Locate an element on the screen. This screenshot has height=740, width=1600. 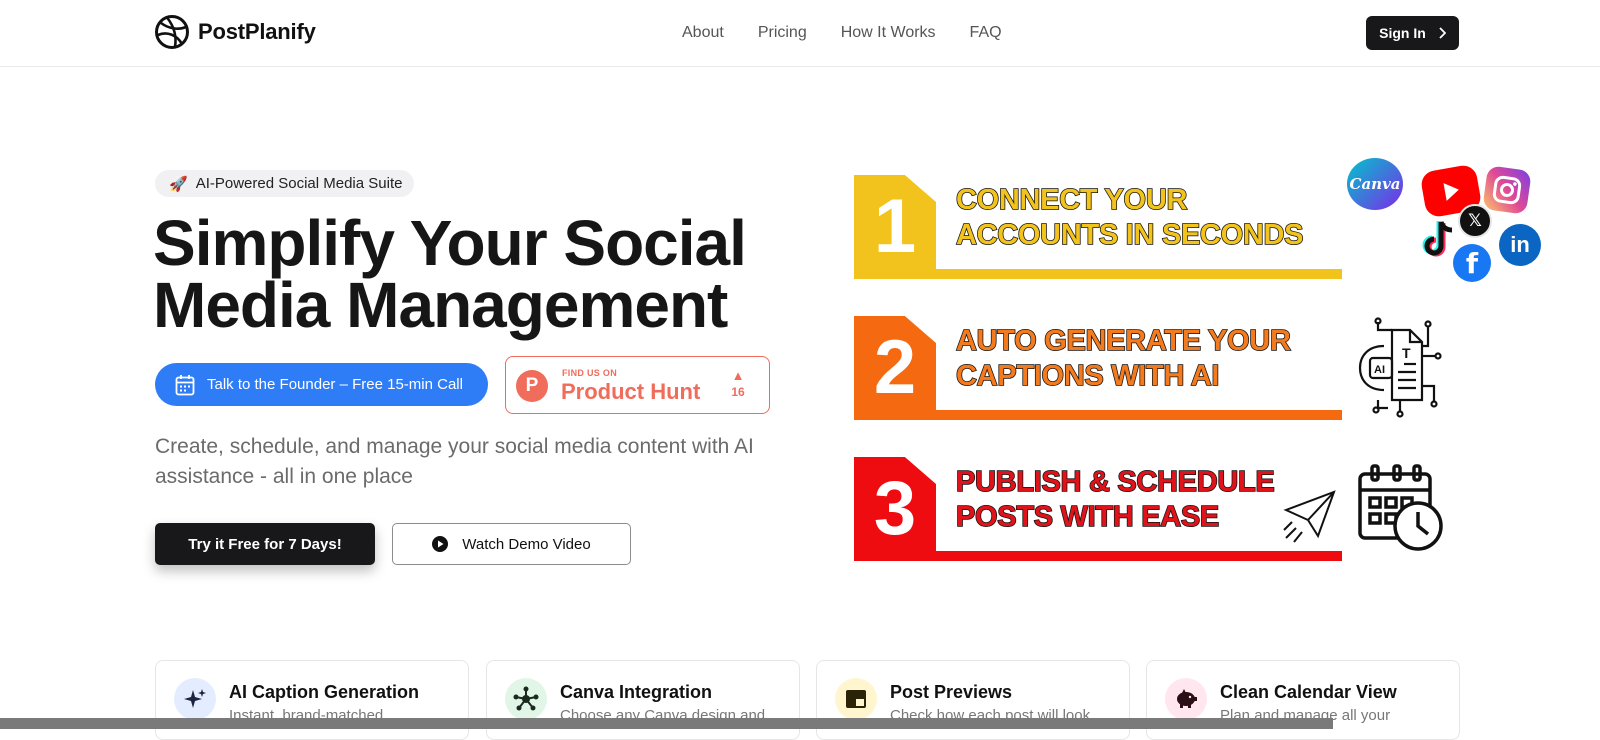
product-hunt-vote-count: 16 is located at coordinates (738, 392).